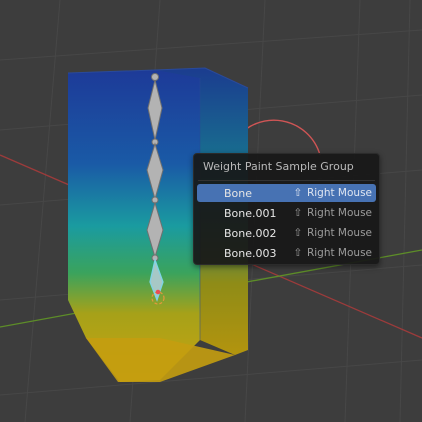 The image size is (422, 422). Describe the element at coordinates (286, 213) in the screenshot. I see `menu-item-bone-001: Bone.001 ⇧ Right Mouse` at that location.